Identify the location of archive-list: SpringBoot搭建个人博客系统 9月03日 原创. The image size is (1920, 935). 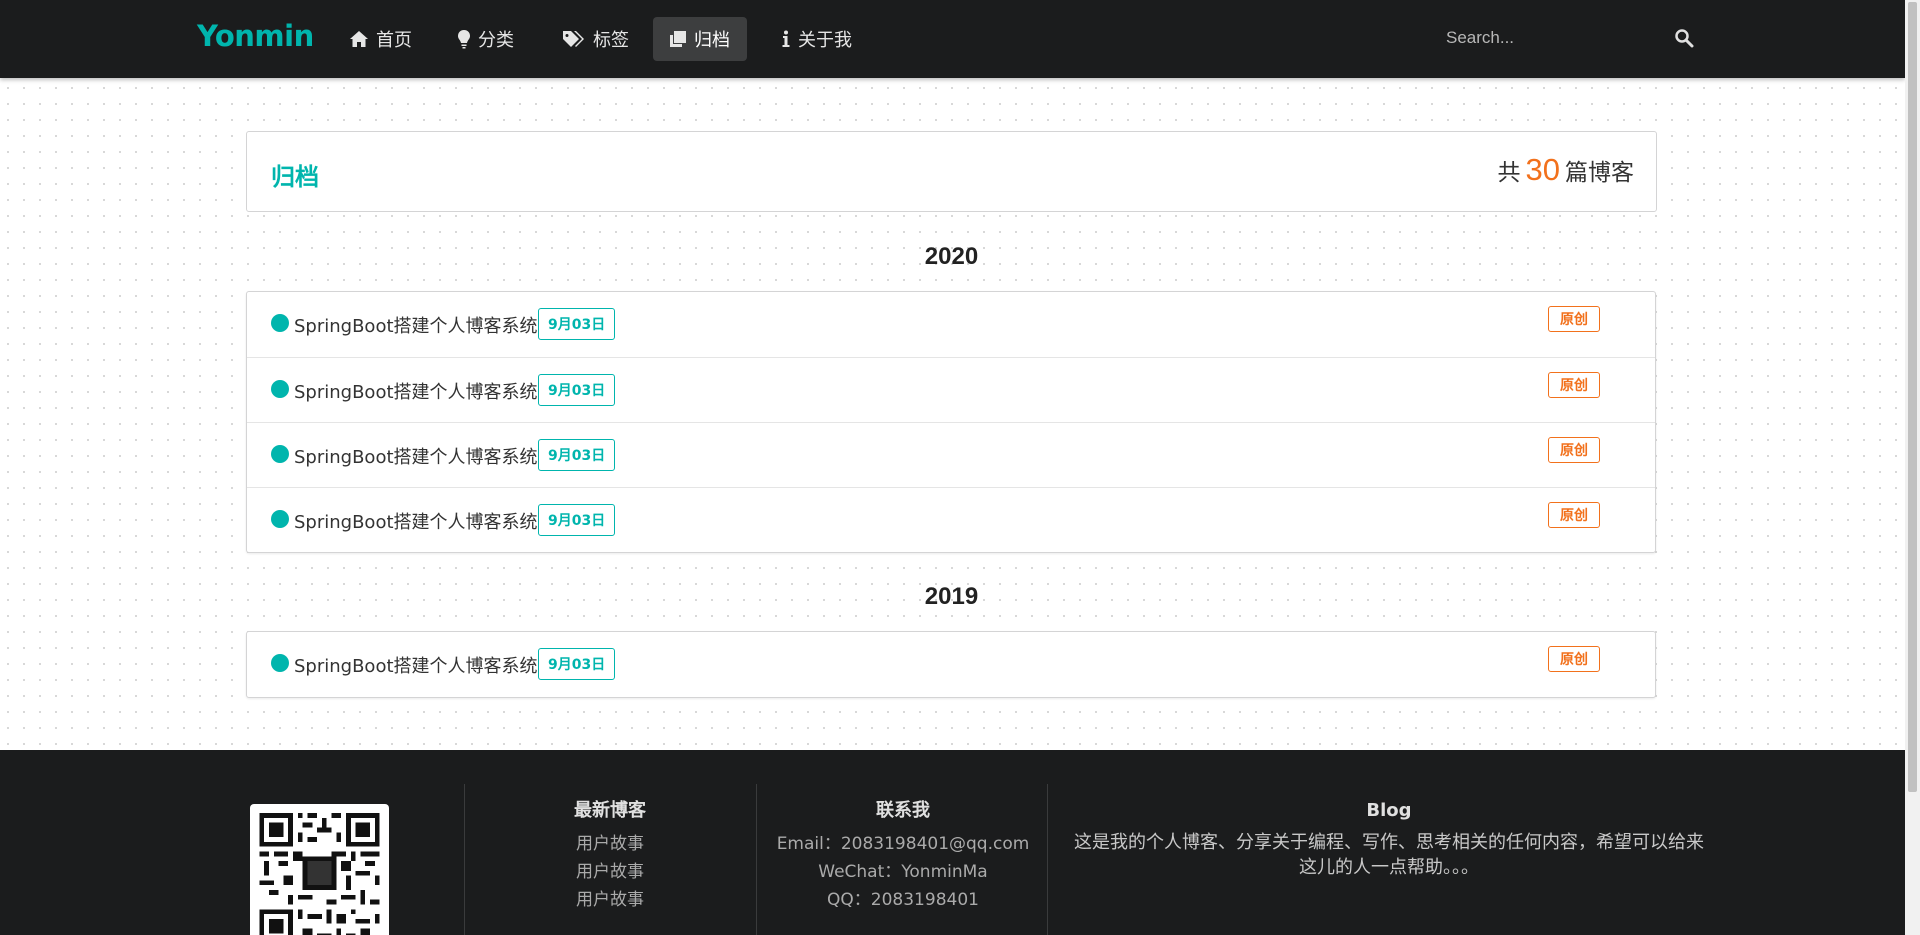
(951, 664).